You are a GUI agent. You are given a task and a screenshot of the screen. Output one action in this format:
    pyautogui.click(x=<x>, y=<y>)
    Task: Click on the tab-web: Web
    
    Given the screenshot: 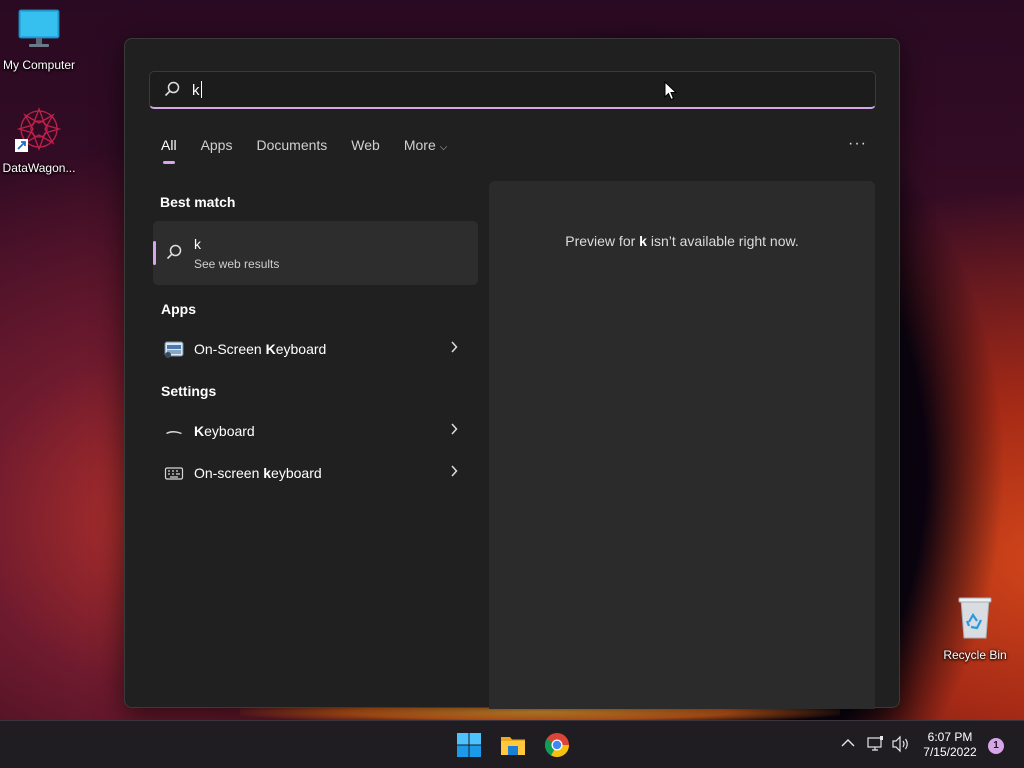 What is the action you would take?
    pyautogui.click(x=365, y=150)
    